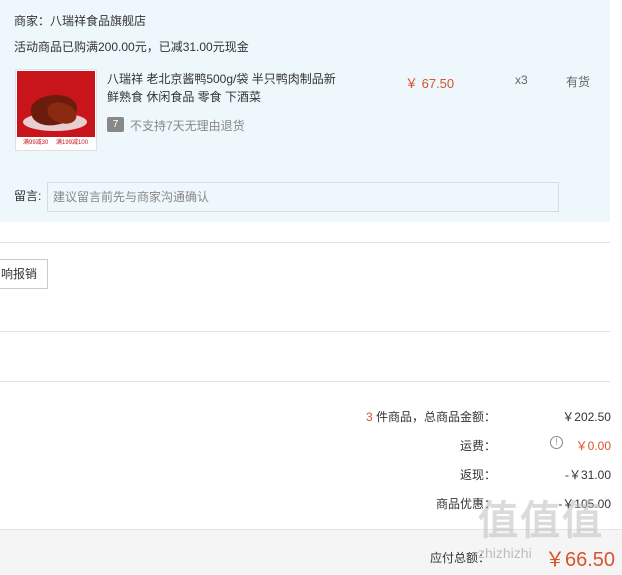 This screenshot has height=575, width=622. What do you see at coordinates (430, 83) in the screenshot?
I see `product-price: ￥ 67.50` at bounding box center [430, 83].